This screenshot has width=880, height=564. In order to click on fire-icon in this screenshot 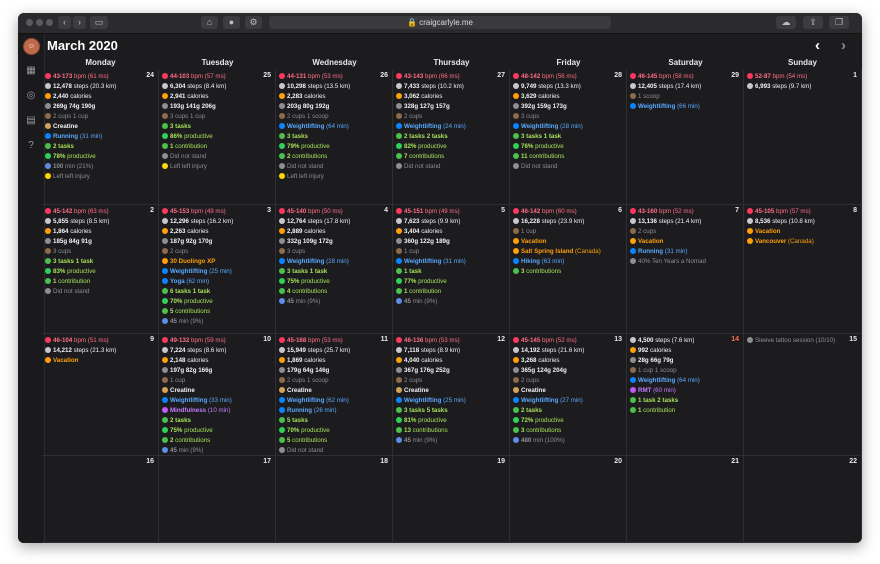, I will do `click(48, 95)`.